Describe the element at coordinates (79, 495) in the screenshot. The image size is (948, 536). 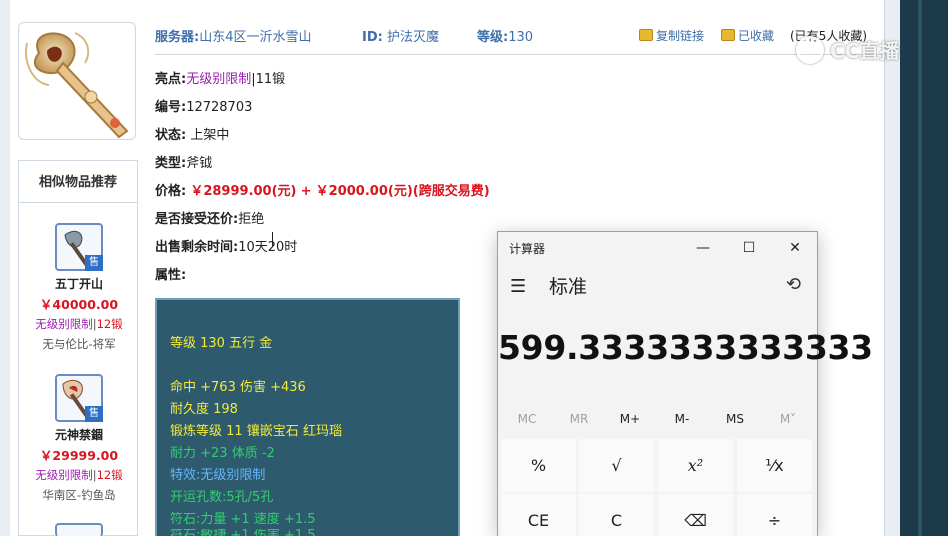
I see `similar-item-server: 华南区-钓鱼岛` at that location.